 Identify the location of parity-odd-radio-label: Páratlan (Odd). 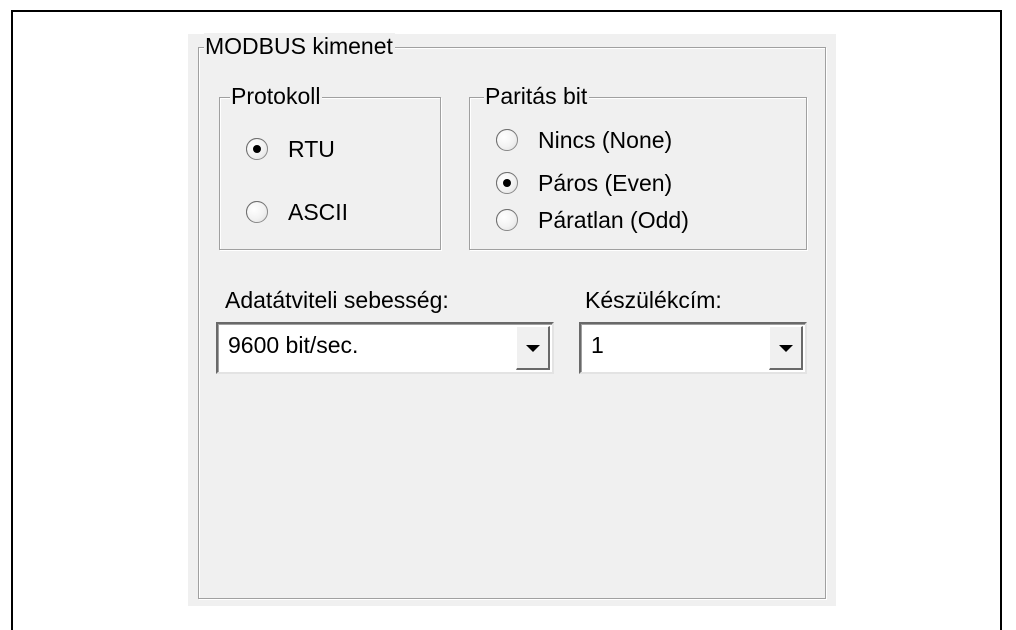
(613, 220).